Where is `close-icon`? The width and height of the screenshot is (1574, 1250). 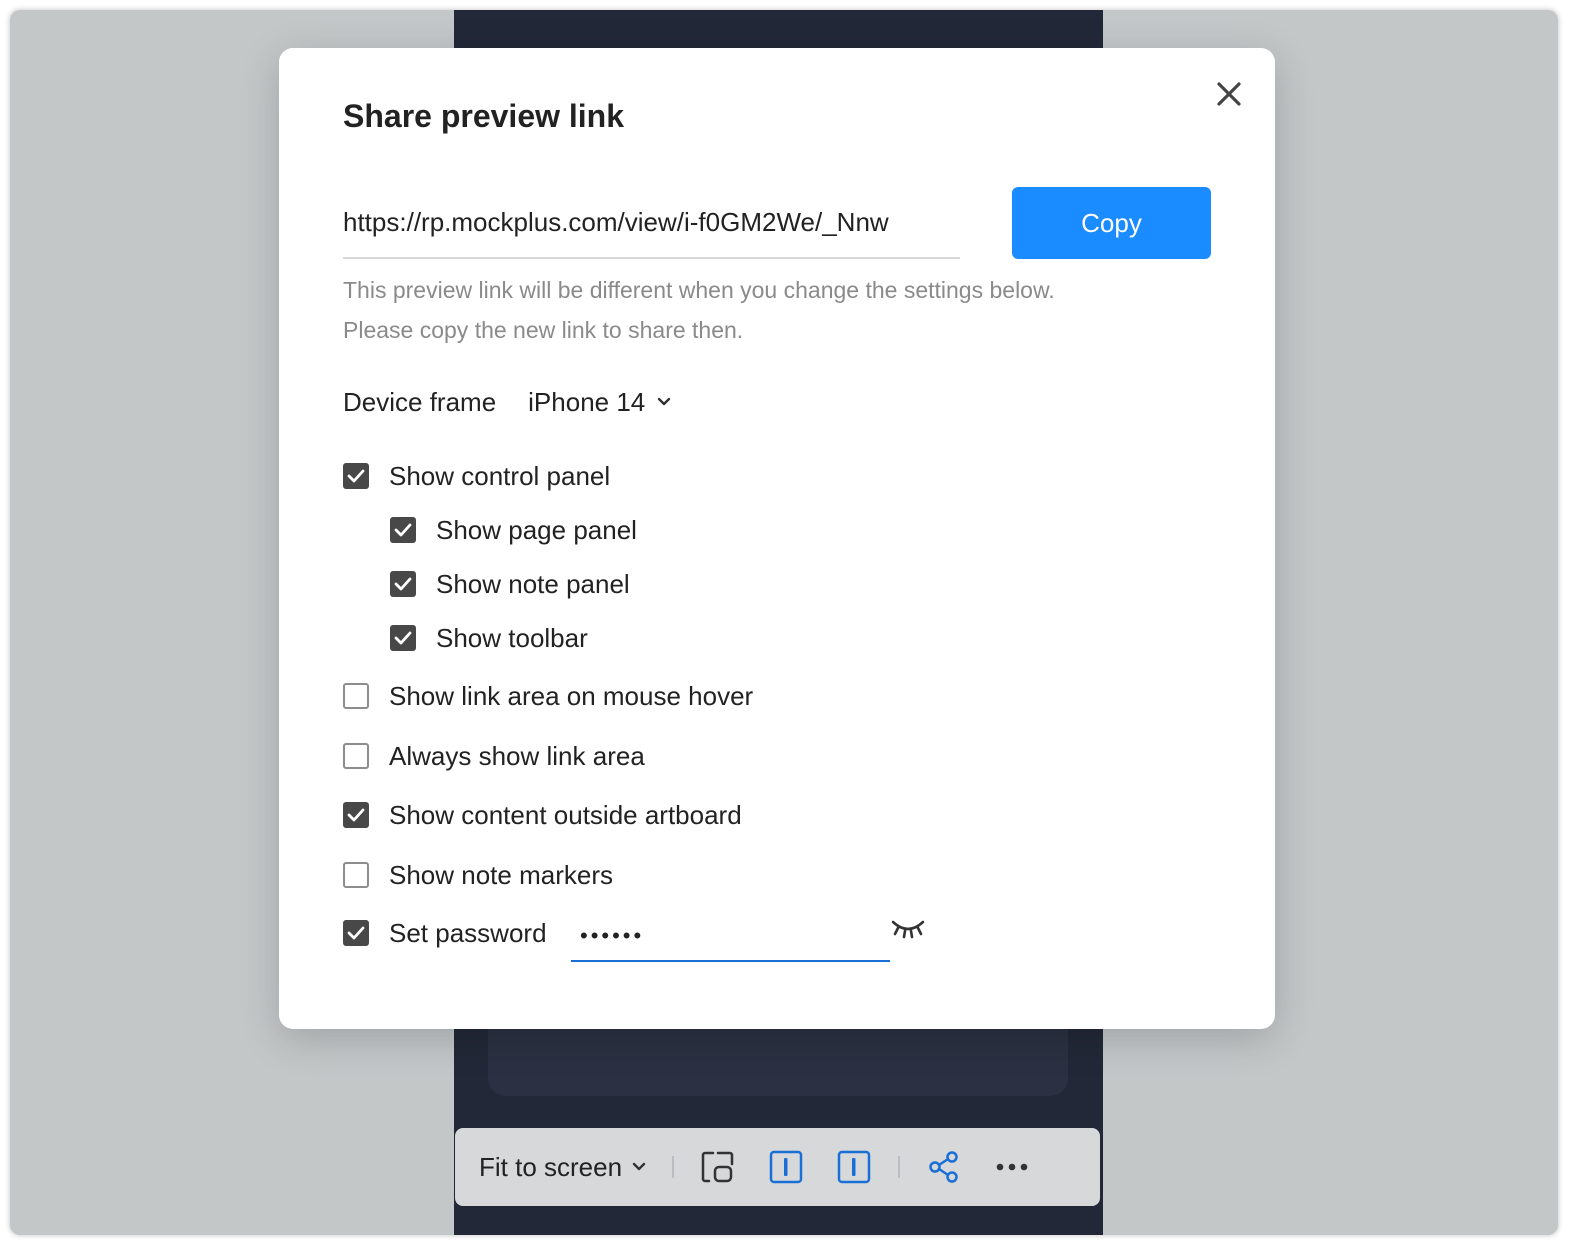
close-icon is located at coordinates (1229, 94).